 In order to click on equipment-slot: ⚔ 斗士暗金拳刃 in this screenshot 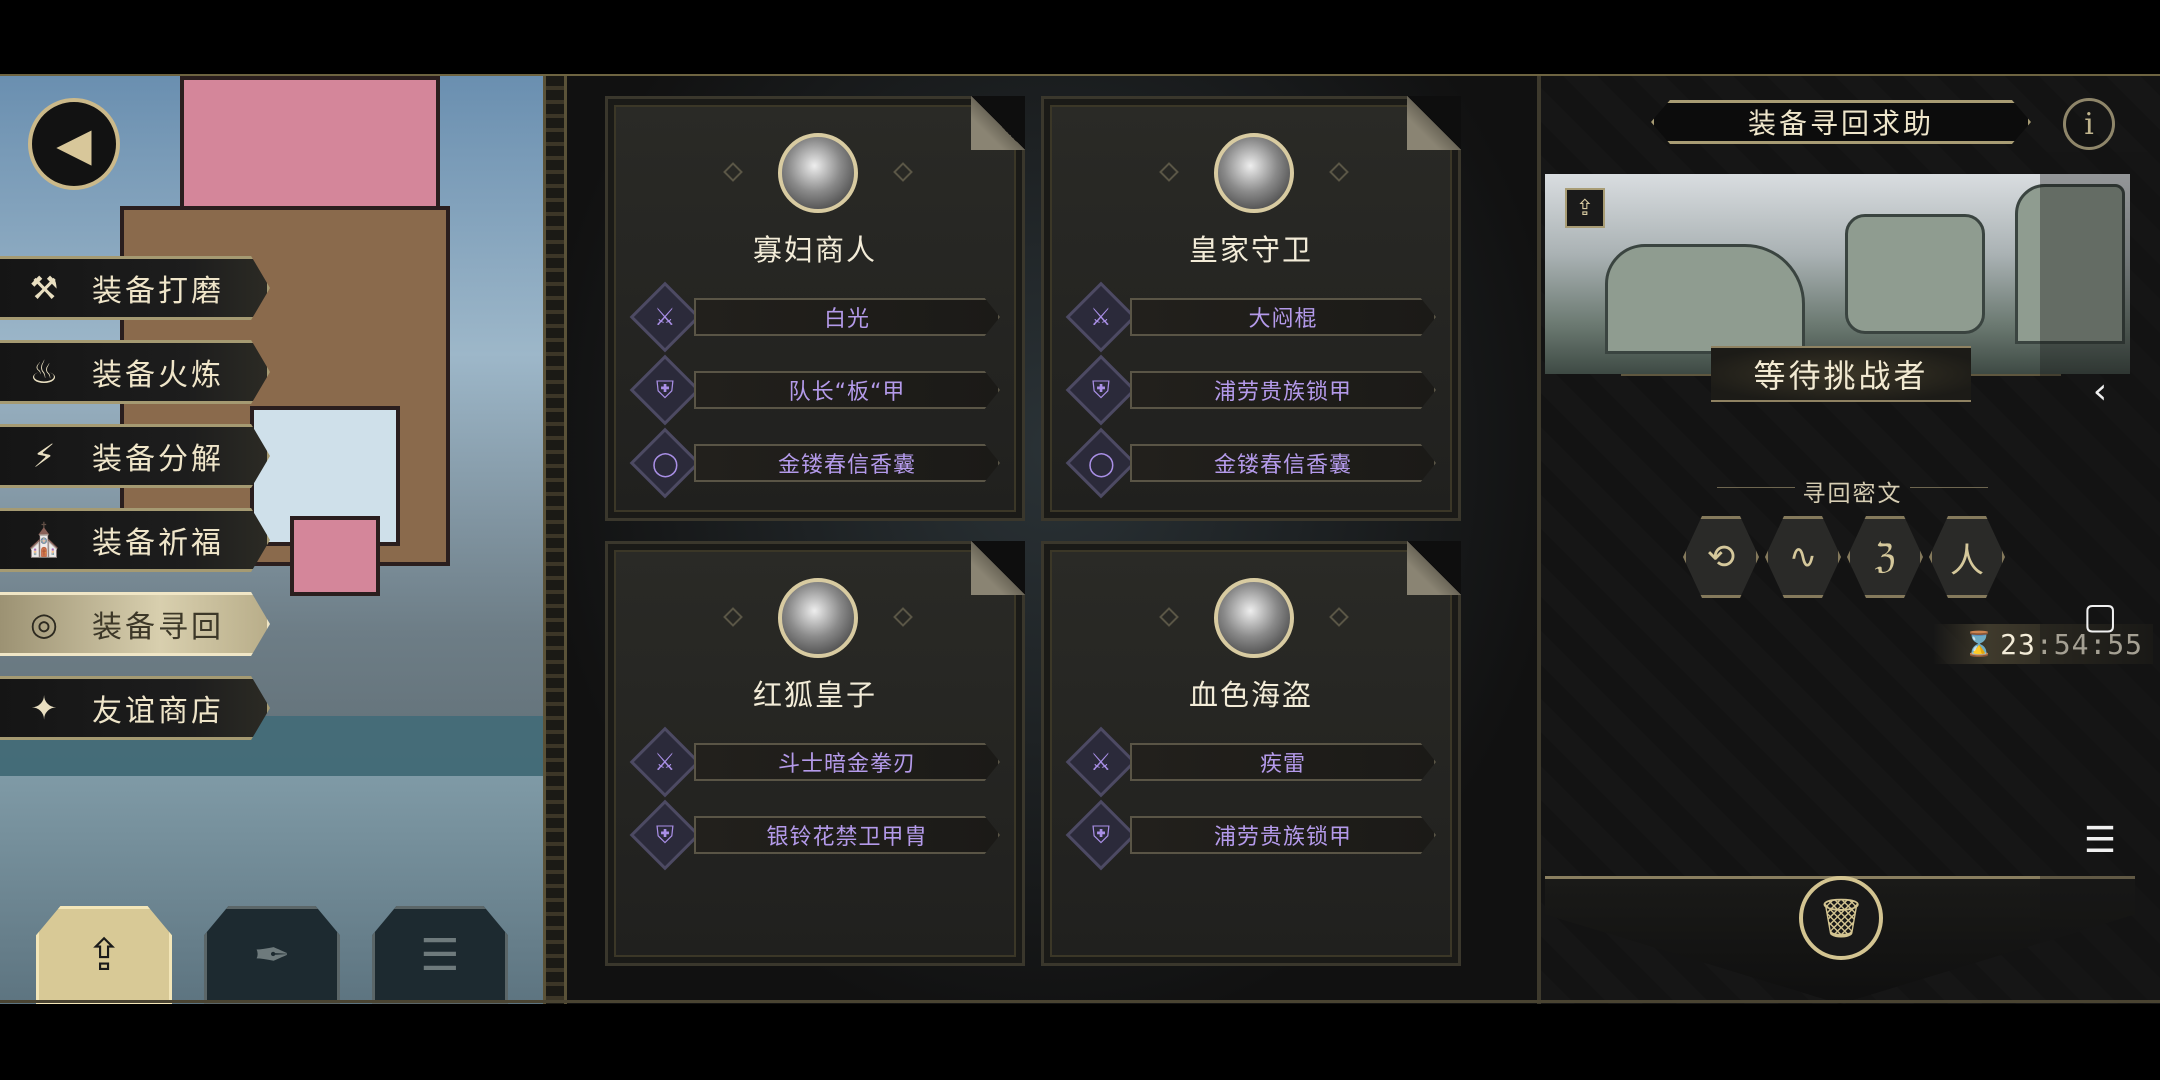, I will do `click(814, 762)`.